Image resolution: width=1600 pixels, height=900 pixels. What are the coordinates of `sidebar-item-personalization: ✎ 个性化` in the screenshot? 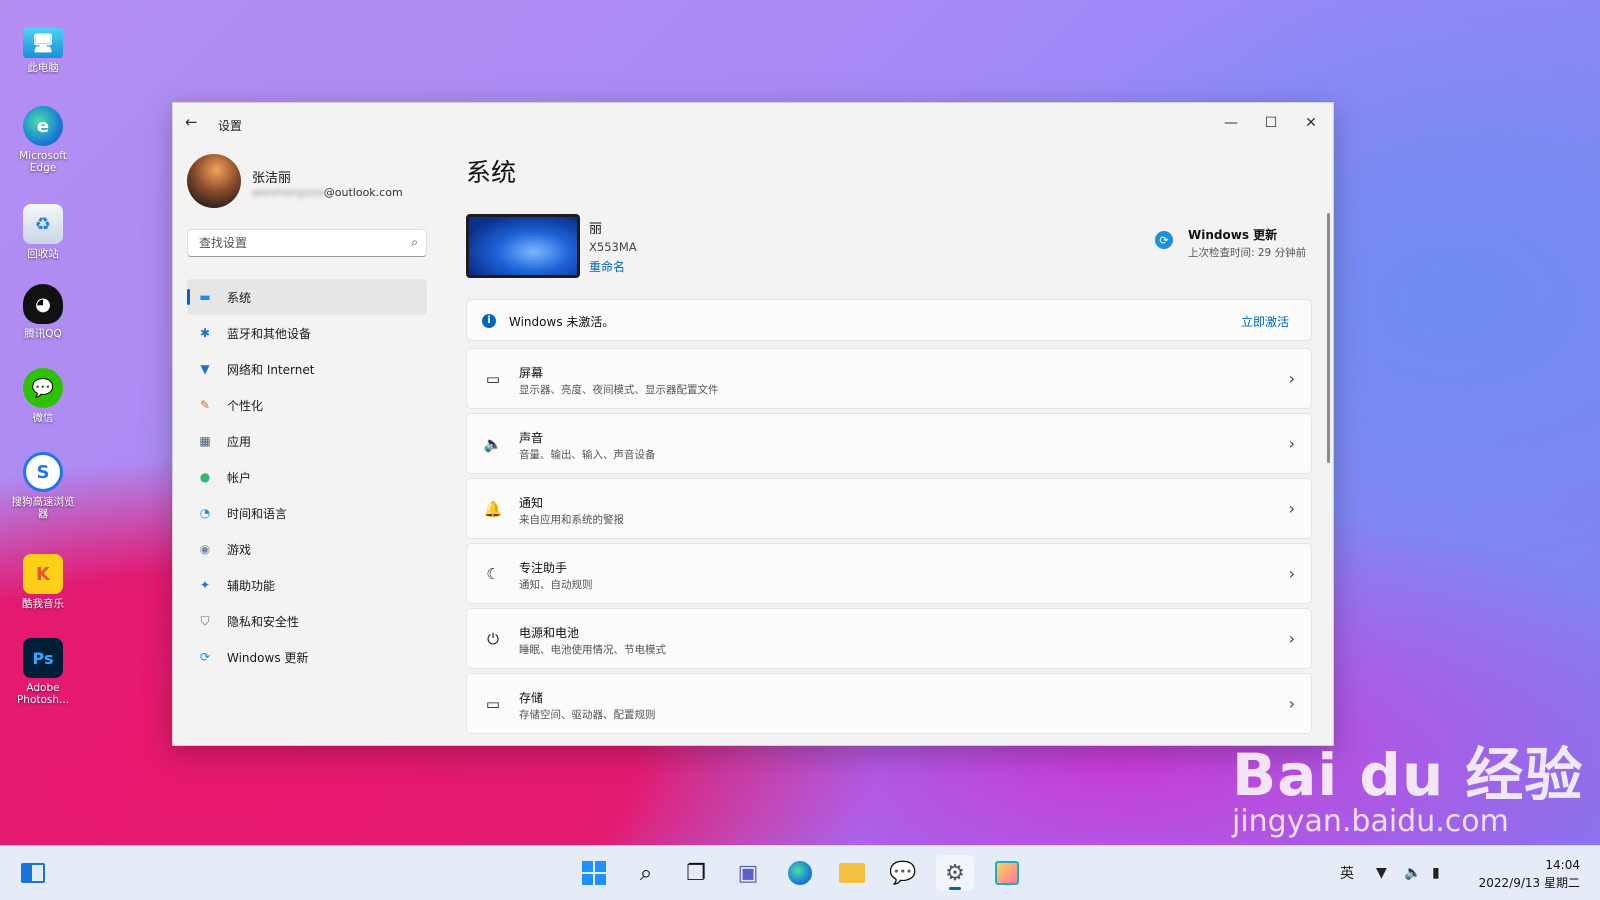 It's located at (307, 405).